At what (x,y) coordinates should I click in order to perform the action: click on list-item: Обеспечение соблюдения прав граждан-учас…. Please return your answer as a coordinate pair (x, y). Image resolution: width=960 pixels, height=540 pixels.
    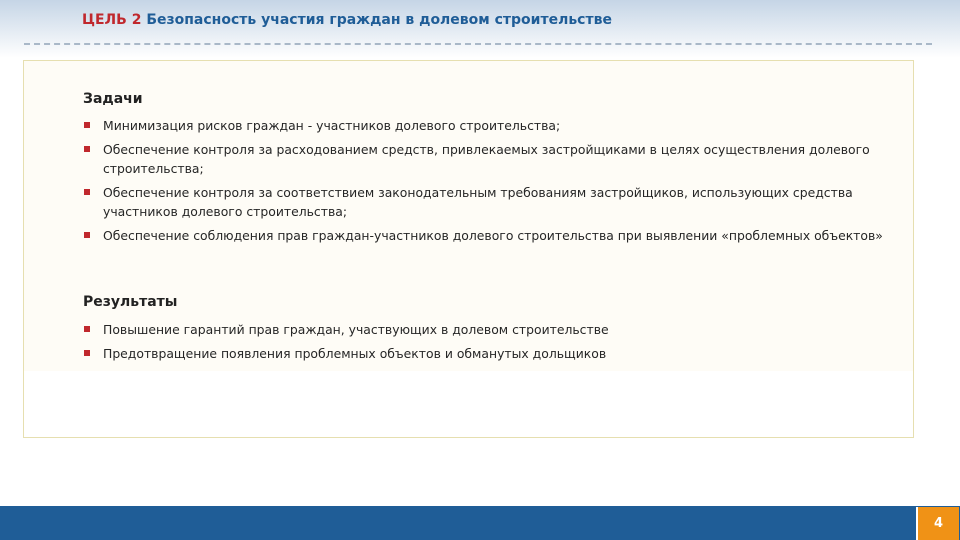
    Looking at the image, I should click on (493, 235).